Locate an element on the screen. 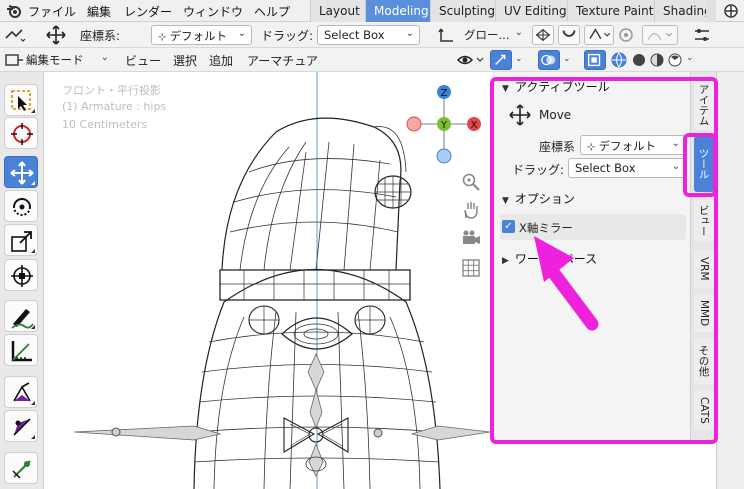 This screenshot has width=744, height=489. active-tool-section-header: ▼ アクティブツール is located at coordinates (556, 86).